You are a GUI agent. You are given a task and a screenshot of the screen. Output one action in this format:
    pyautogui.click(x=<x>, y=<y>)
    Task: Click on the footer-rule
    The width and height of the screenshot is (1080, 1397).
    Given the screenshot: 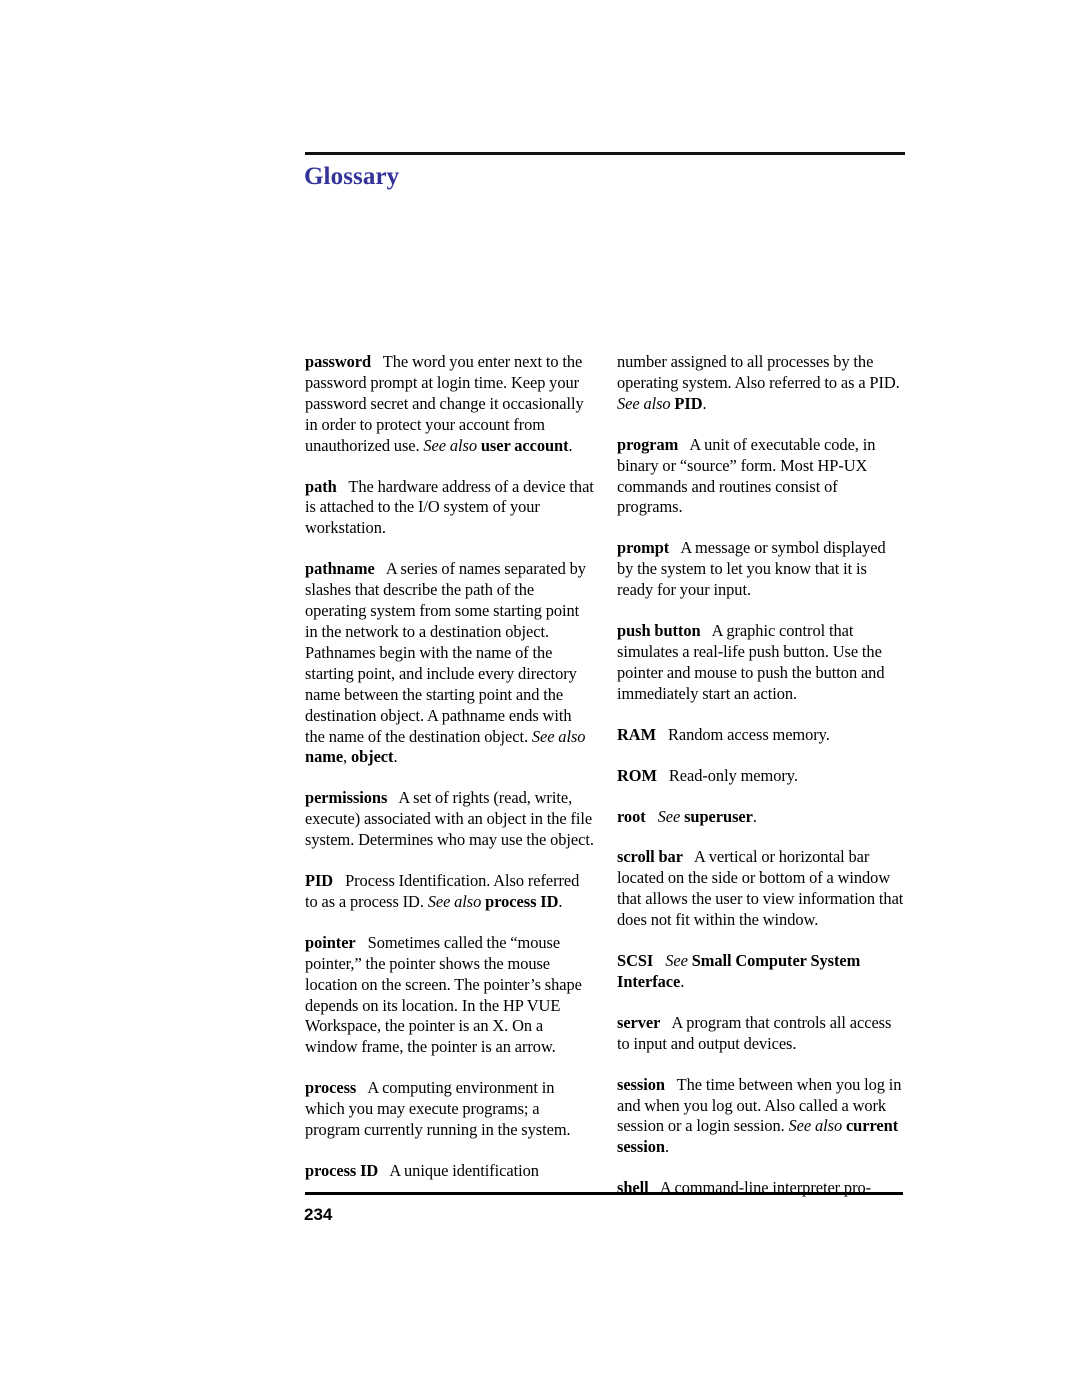 What is the action you would take?
    pyautogui.click(x=604, y=1193)
    